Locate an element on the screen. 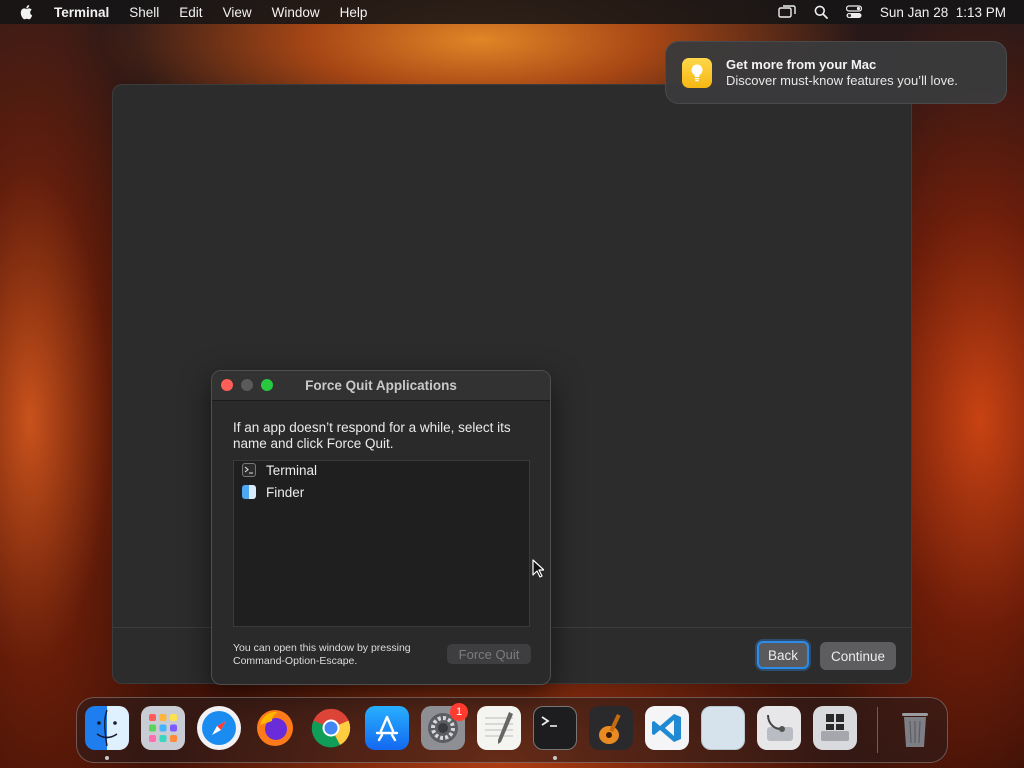 This screenshot has width=1024, height=768. app-list-item-finder: Finder is located at coordinates (273, 492).